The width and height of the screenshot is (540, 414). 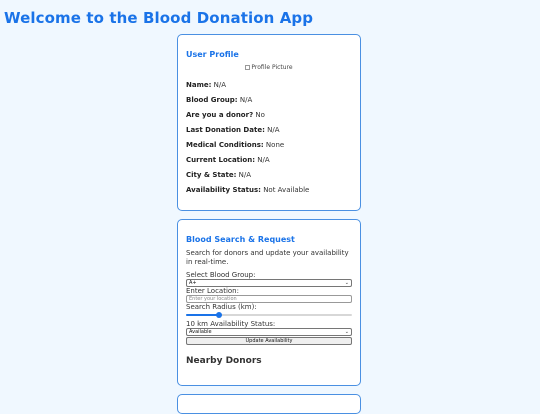 What do you see at coordinates (228, 160) in the screenshot?
I see `profile-field-current-location: Current Location: N/A` at bounding box center [228, 160].